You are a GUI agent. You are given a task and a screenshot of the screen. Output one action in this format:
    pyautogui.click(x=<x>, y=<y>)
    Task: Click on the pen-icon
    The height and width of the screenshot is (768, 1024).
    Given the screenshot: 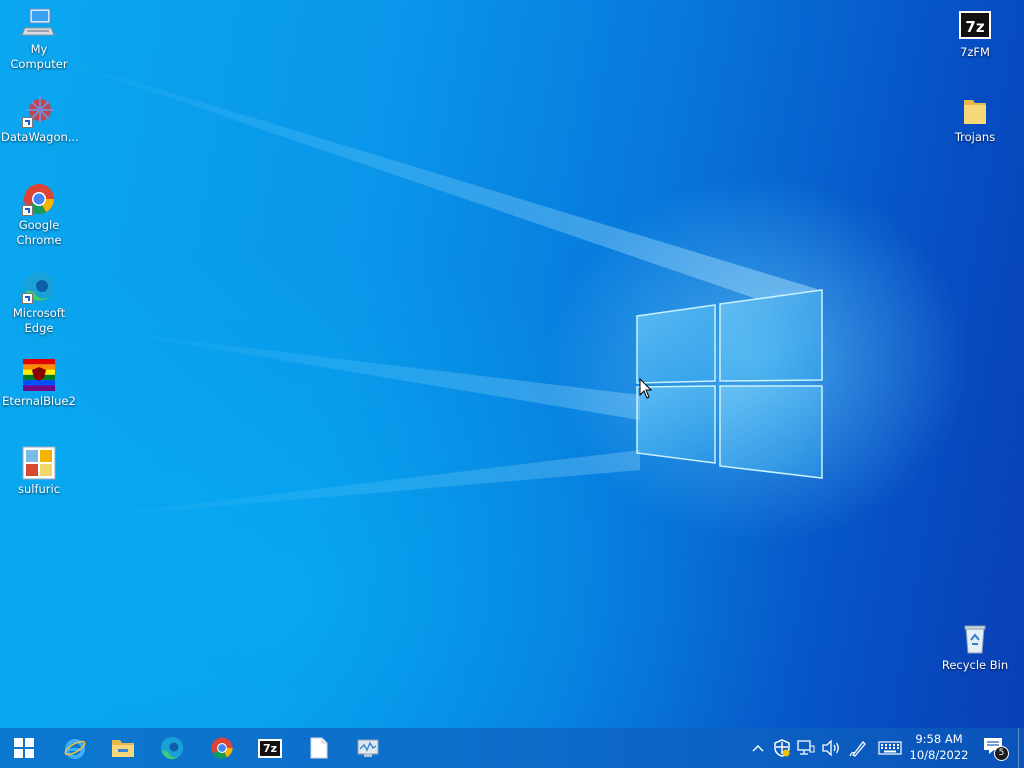 What is the action you would take?
    pyautogui.click(x=857, y=749)
    